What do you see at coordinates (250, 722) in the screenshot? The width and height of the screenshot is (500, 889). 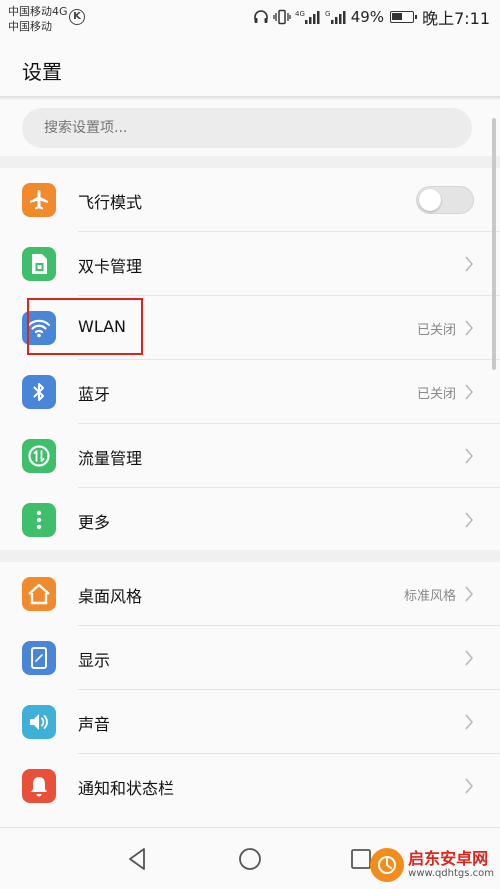 I see `settings-item-sound: 声音` at bounding box center [250, 722].